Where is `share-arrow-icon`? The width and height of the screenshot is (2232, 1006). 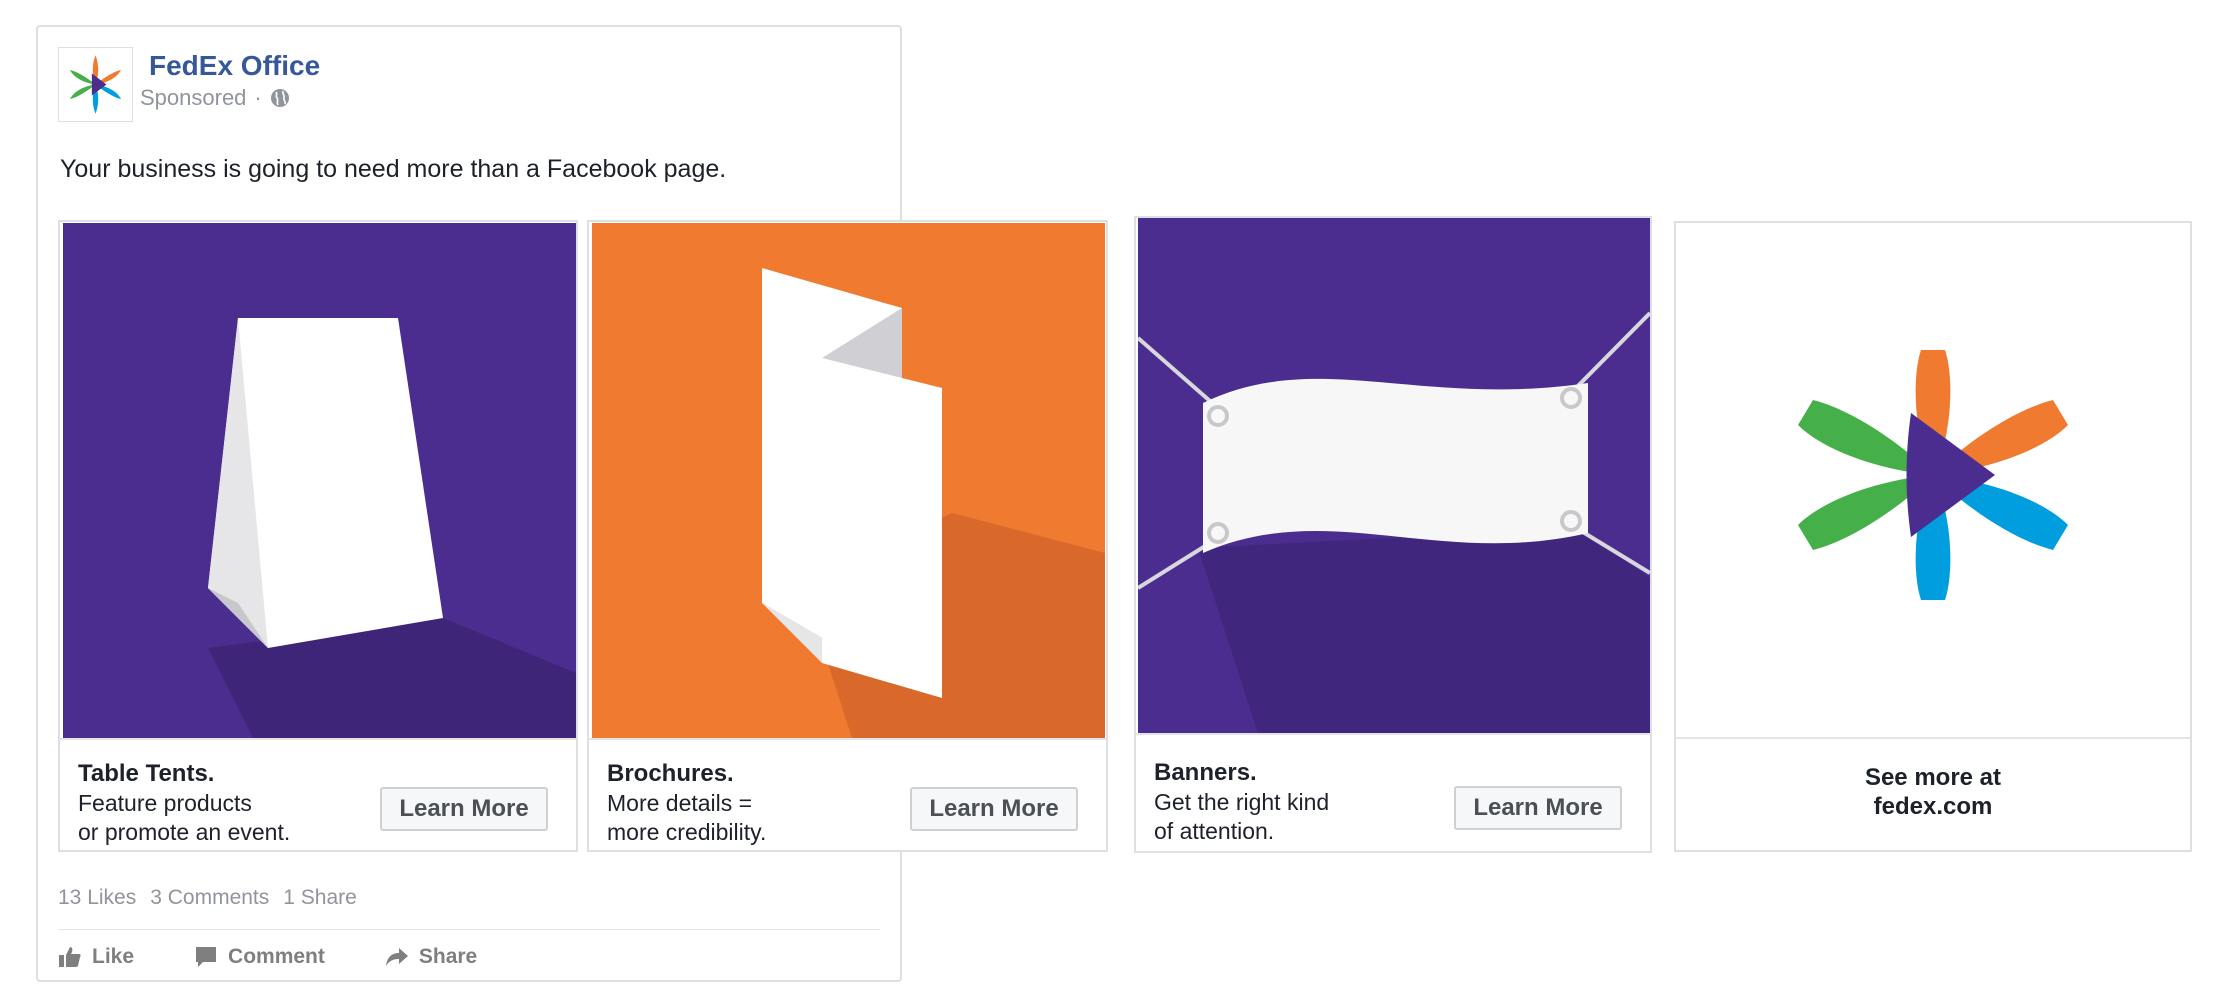
share-arrow-icon is located at coordinates (396, 957).